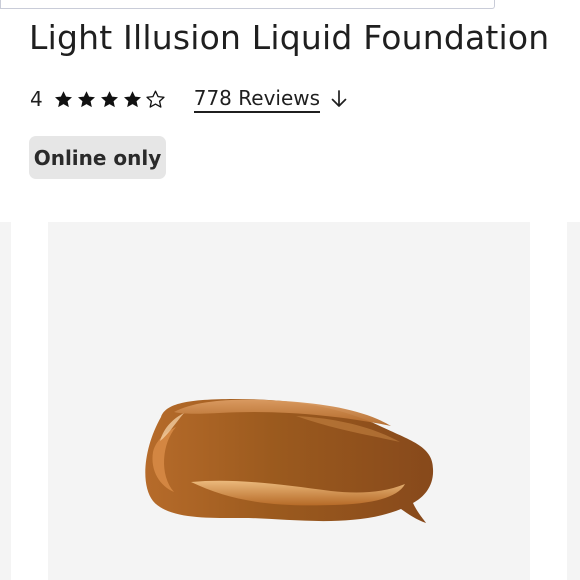  What do you see at coordinates (289, 37) in the screenshot?
I see `product-title: Light Illusion Liquid Foundation` at bounding box center [289, 37].